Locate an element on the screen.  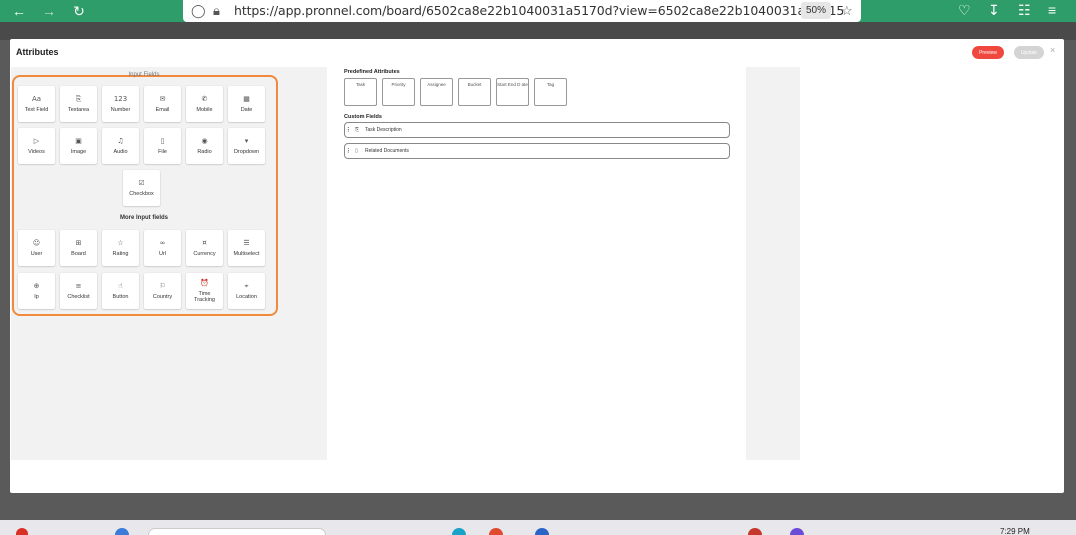
predefined-attribute-chip: Bucket is located at coordinates (474, 92).